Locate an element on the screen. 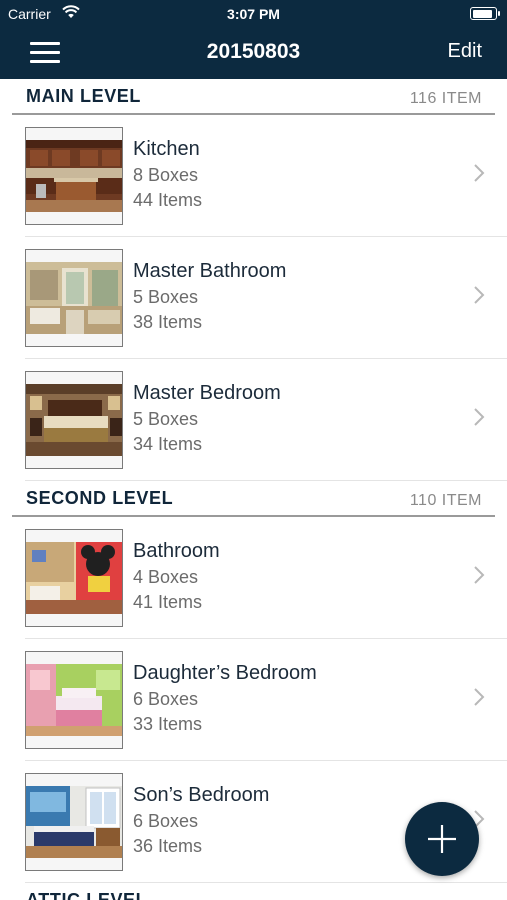 The height and width of the screenshot is (900, 507). room-item-count: 38 Items is located at coordinates (168, 322).